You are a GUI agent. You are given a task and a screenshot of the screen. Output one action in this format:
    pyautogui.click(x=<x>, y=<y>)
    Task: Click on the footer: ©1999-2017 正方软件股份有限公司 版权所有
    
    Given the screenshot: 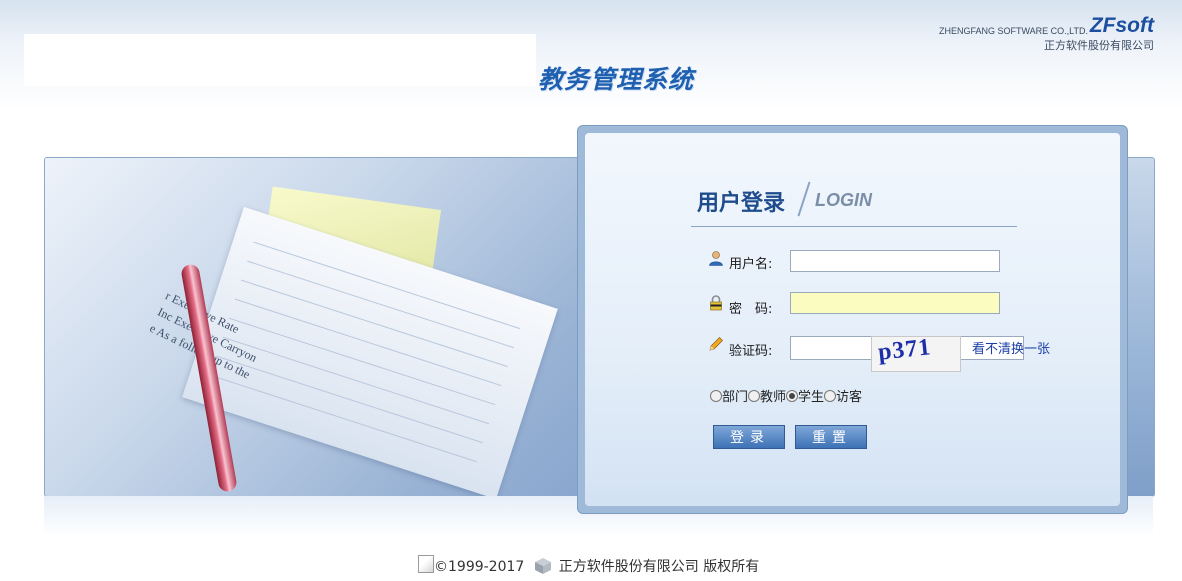 What is the action you would take?
    pyautogui.click(x=588, y=565)
    